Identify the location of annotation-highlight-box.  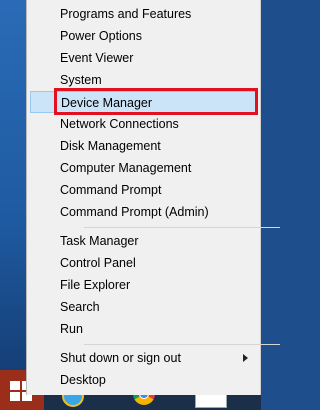
(156, 101).